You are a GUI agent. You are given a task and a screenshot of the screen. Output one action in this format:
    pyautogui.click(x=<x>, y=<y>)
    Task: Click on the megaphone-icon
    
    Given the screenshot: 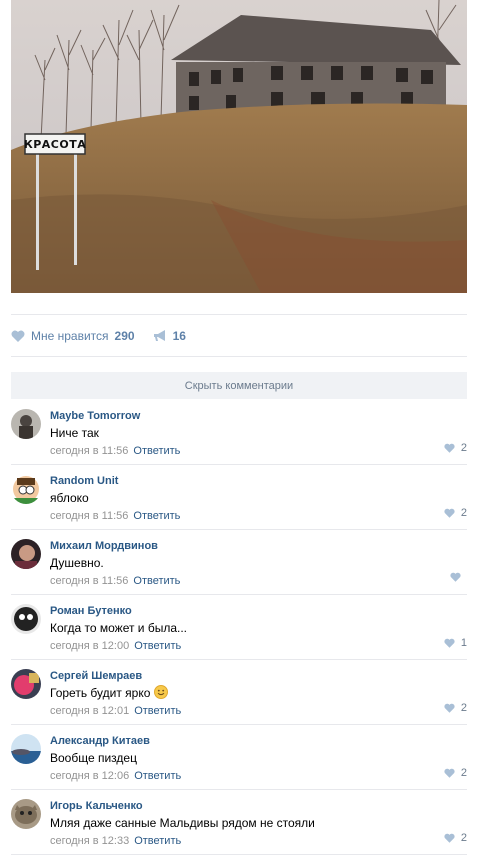 What is the action you would take?
    pyautogui.click(x=159, y=335)
    